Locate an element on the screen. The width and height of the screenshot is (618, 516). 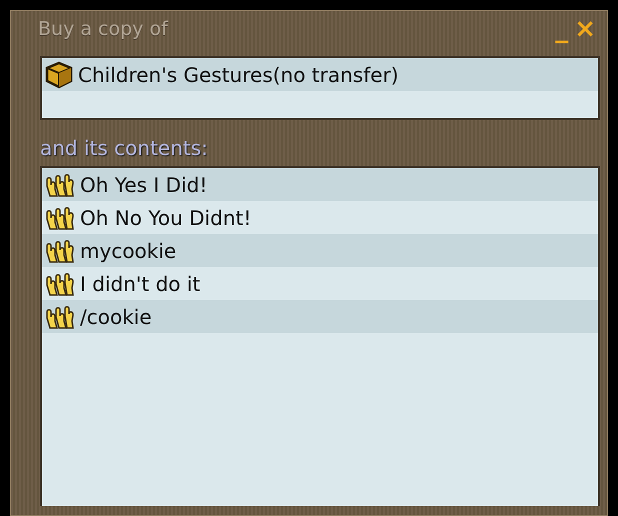
box-icon is located at coordinates (59, 74).